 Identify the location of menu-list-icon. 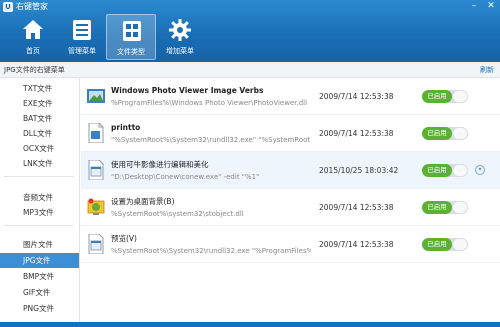
(82, 30).